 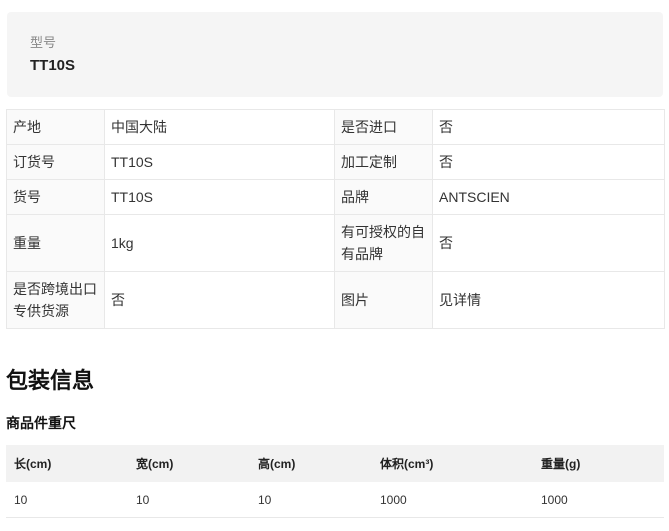 I want to click on table-header-row: 长(cm) 宽(cm) 高(cm) 体积(cm³) 重量(g), so click(x=335, y=463).